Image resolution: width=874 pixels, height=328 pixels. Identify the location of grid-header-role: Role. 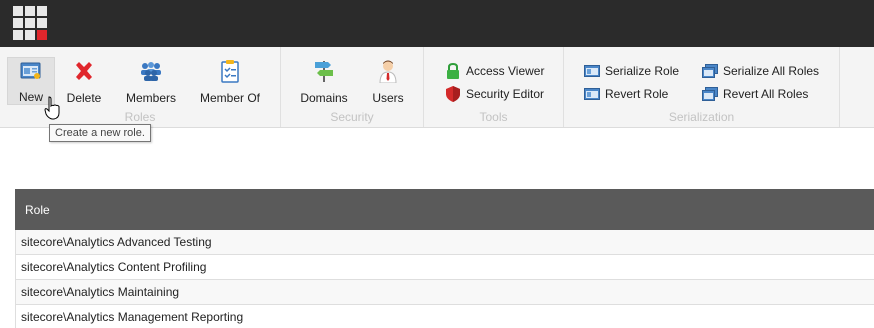
(444, 209).